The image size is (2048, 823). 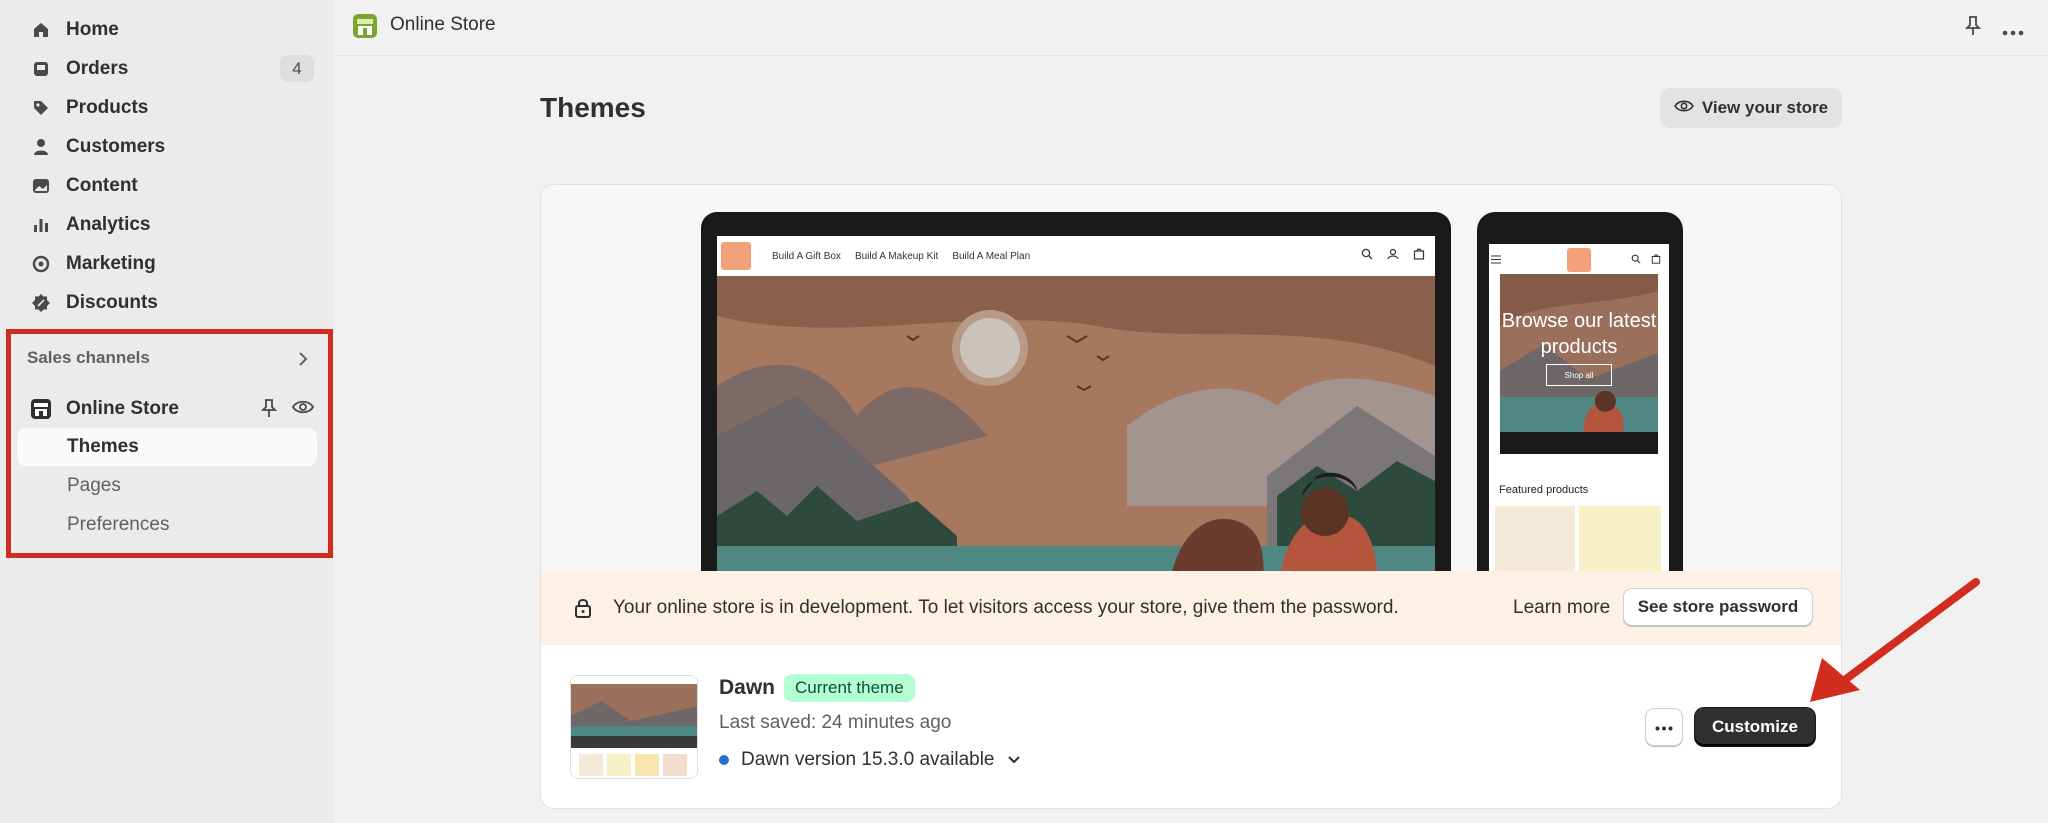 I want to click on sidebar-item-label: Analytics, so click(x=108, y=224).